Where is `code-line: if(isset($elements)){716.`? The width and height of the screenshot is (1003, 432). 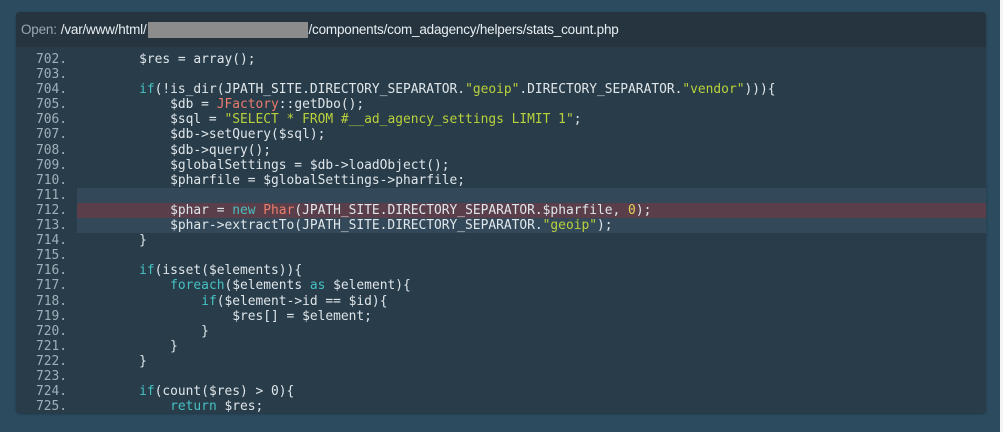 code-line: if(isset($elements)){716. is located at coordinates (501, 270).